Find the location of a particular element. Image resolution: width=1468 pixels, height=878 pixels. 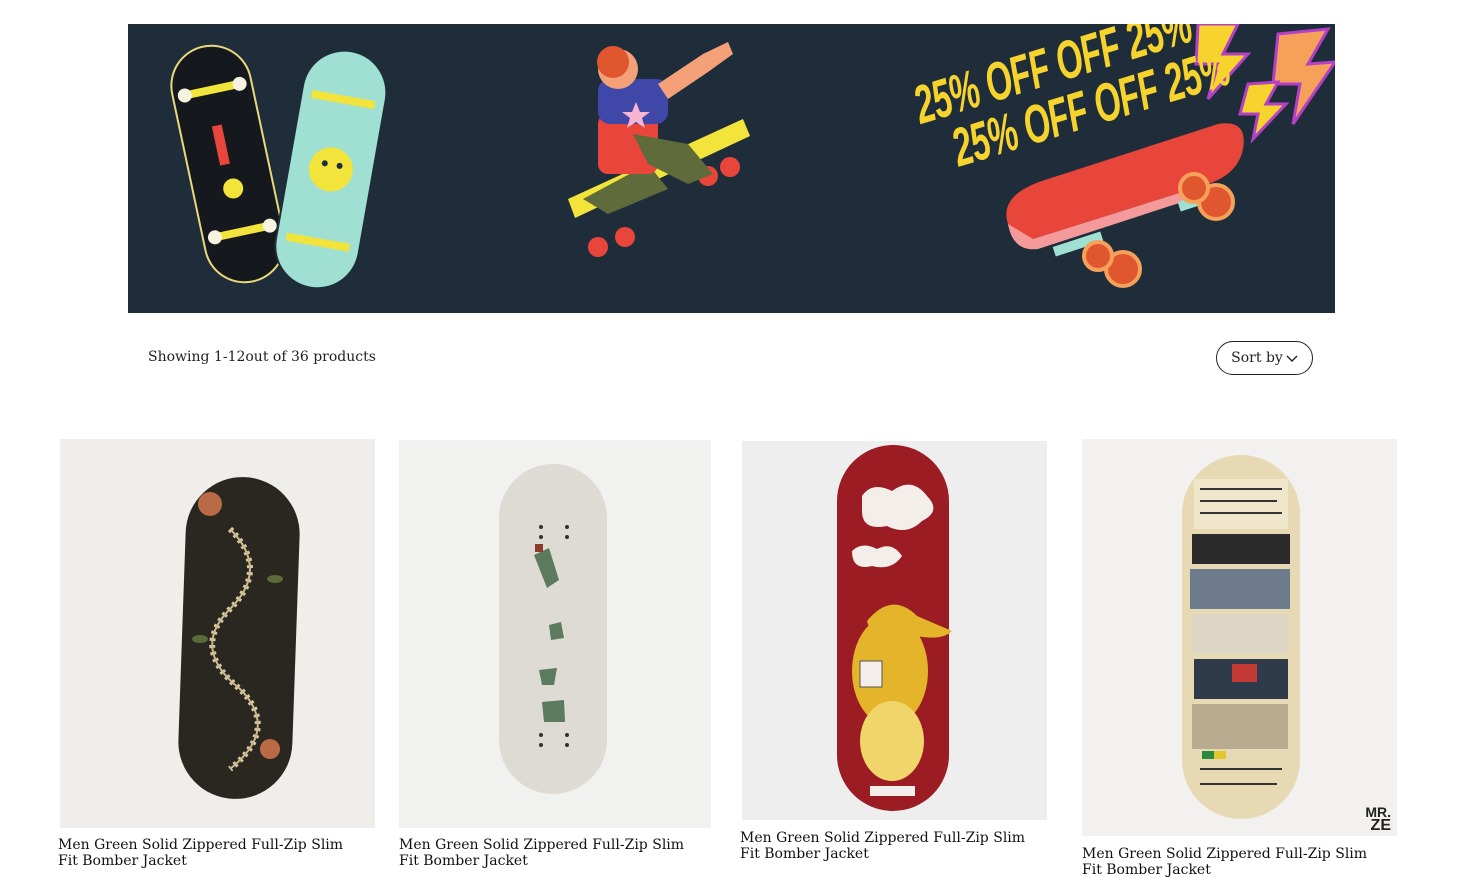

sort-by-button: Sort by is located at coordinates (1264, 358).